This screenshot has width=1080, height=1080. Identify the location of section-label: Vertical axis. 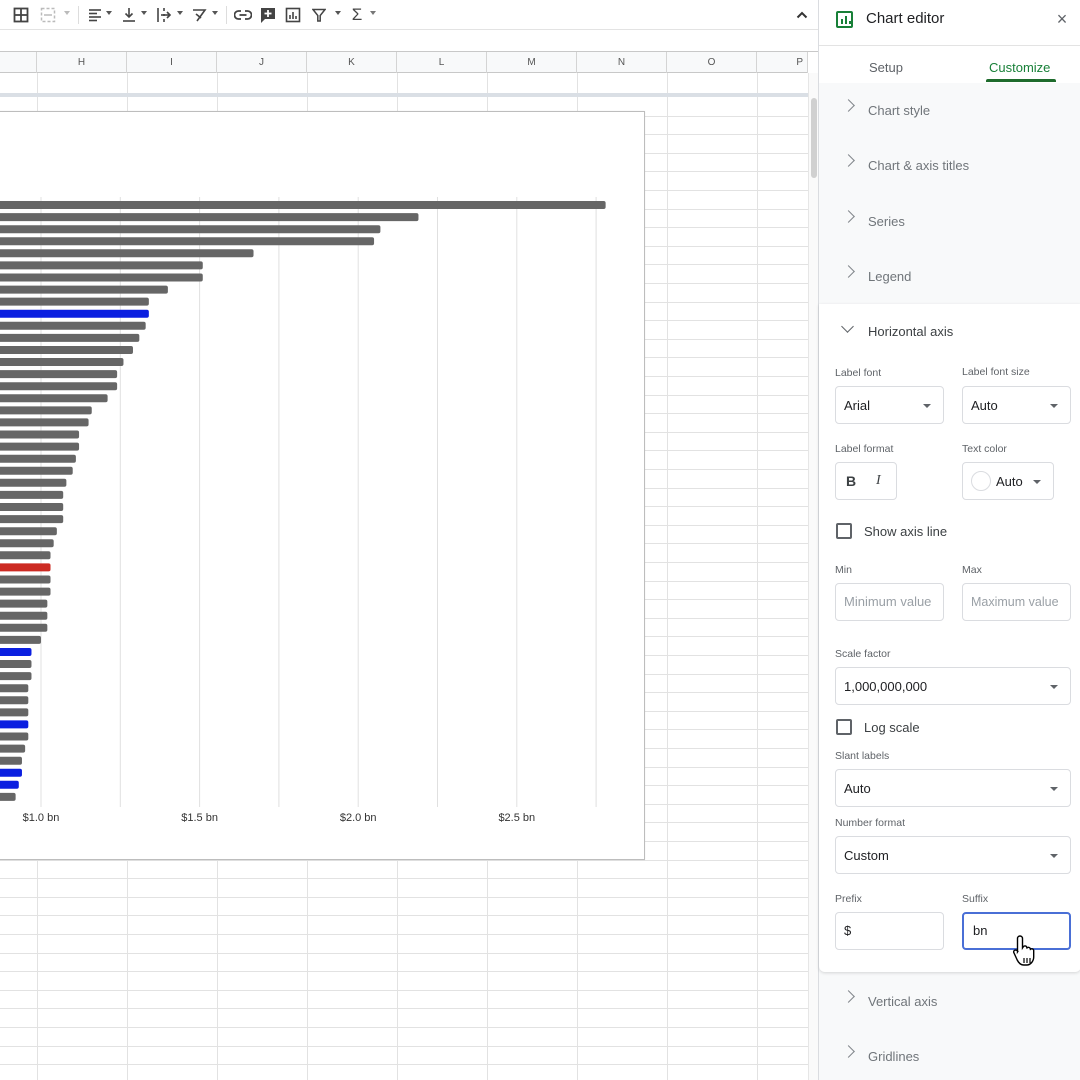
(903, 1001).